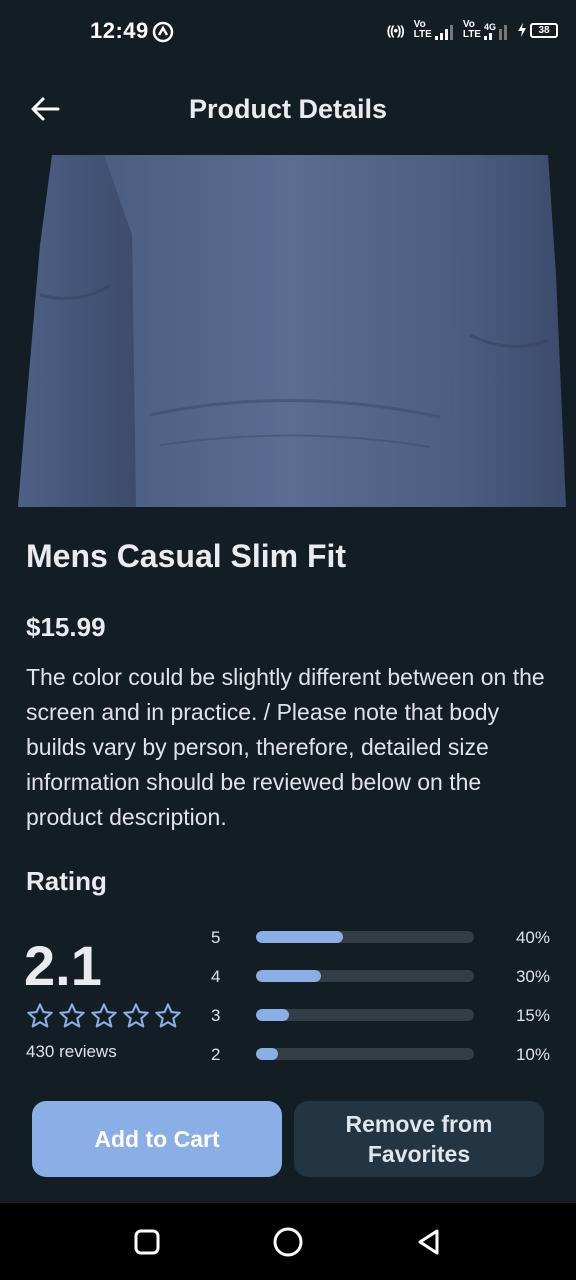 The image size is (576, 1280). I want to click on rating-distribution: 5 40% 4 30% 3 15% 2 10%, so click(380, 1003).